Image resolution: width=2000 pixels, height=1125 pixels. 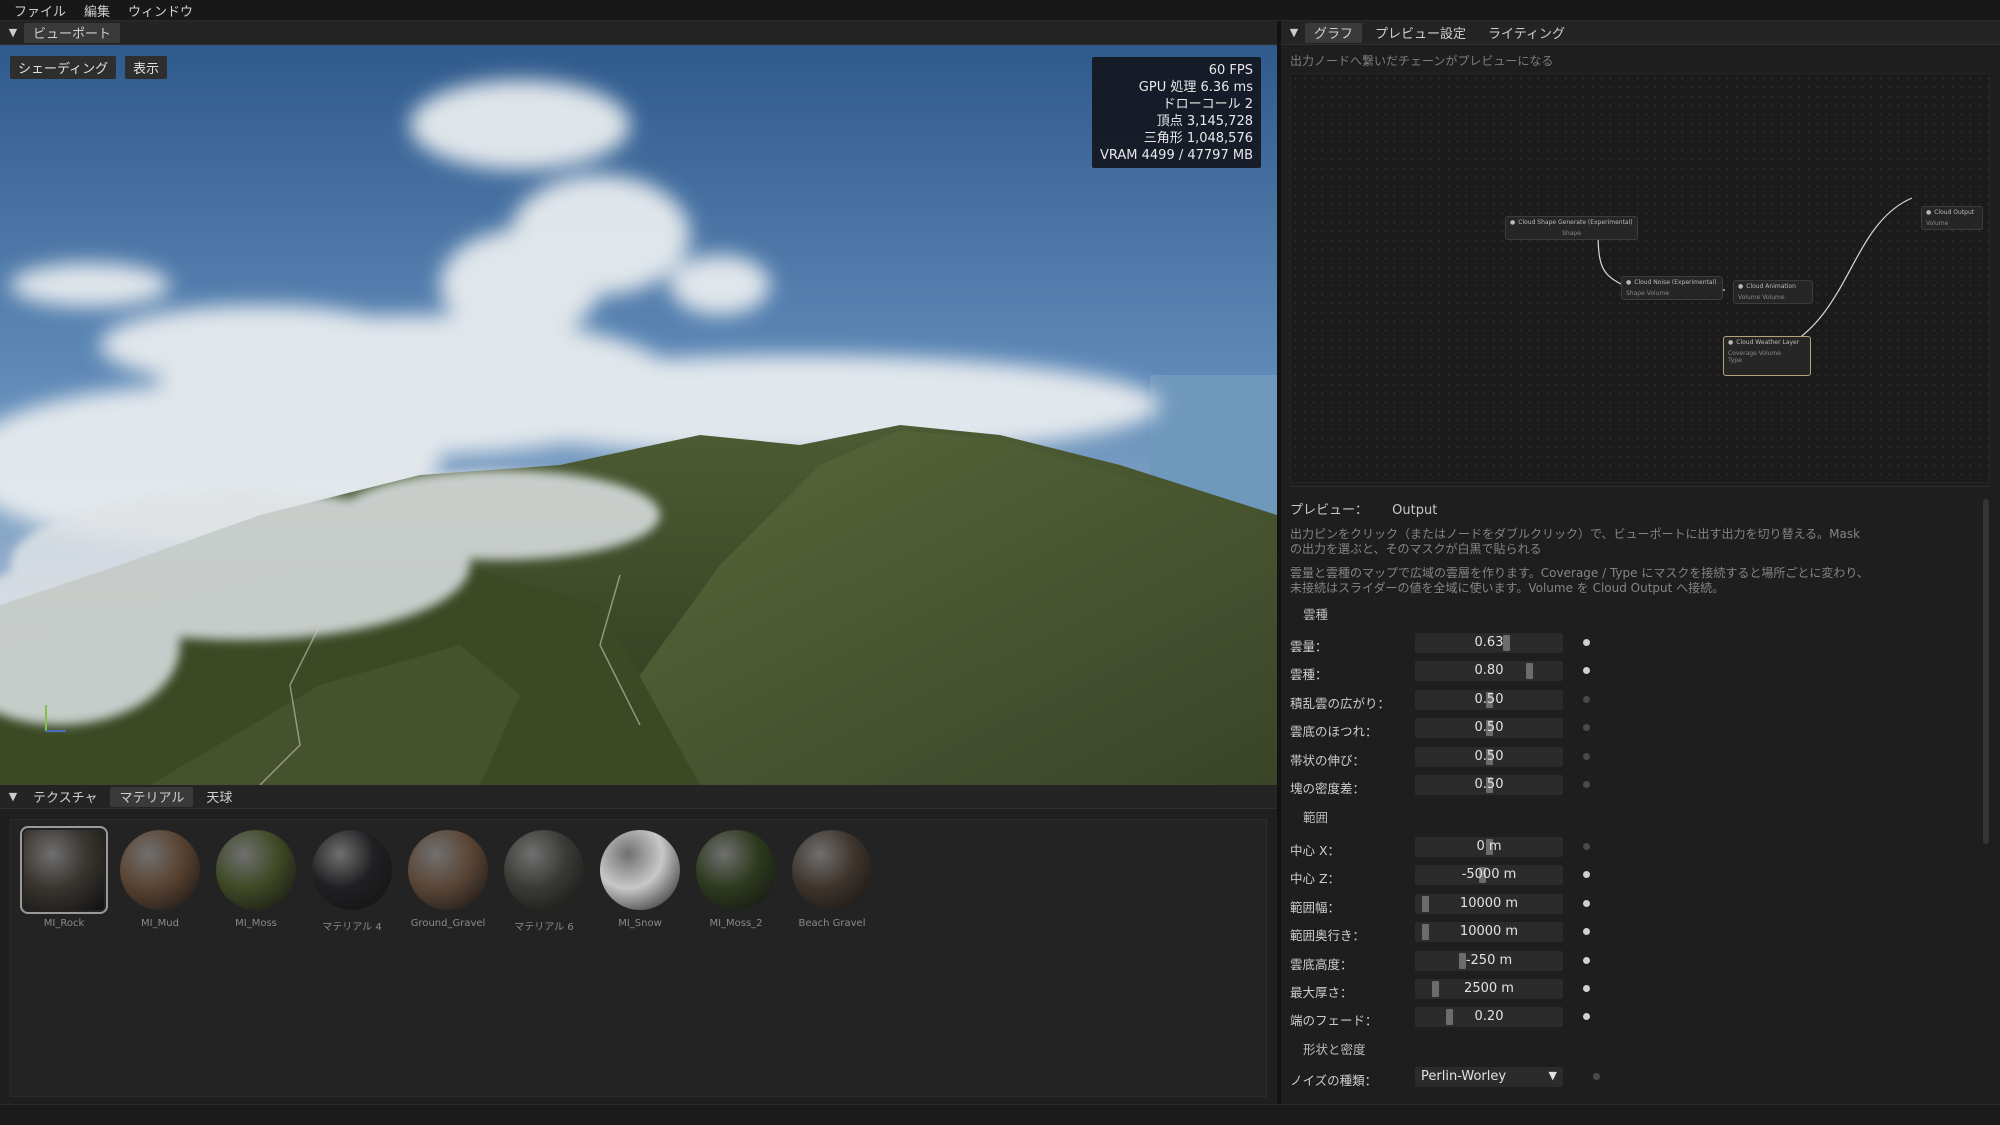 What do you see at coordinates (1328, 760) in the screenshot?
I see `property-label: 帯状の伸び：` at bounding box center [1328, 760].